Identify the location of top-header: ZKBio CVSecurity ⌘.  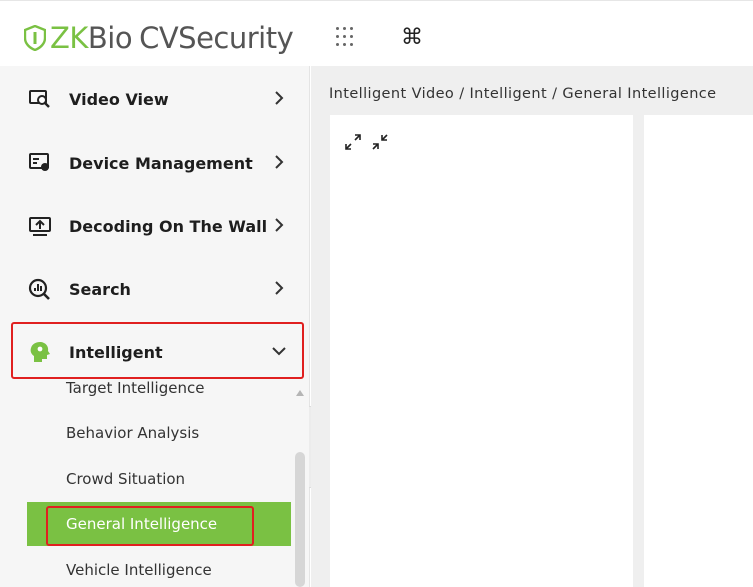
(376, 33).